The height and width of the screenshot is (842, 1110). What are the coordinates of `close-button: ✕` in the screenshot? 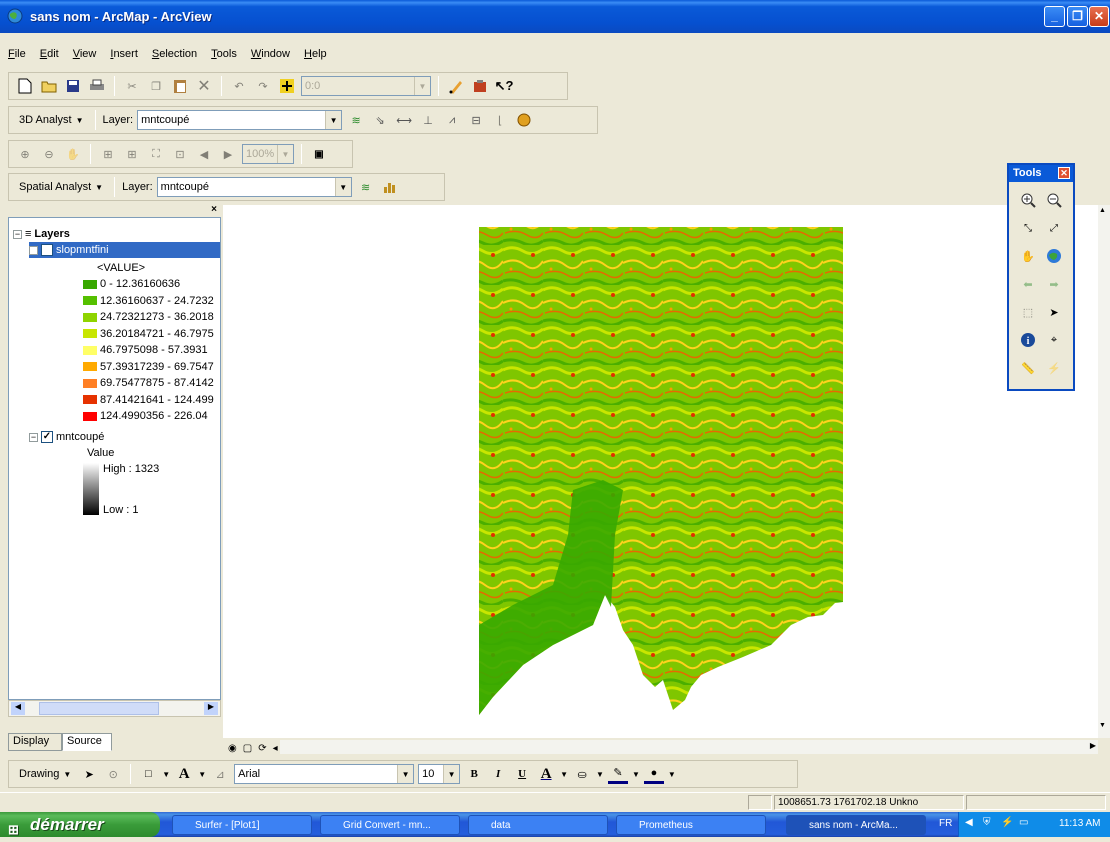 It's located at (1099, 16).